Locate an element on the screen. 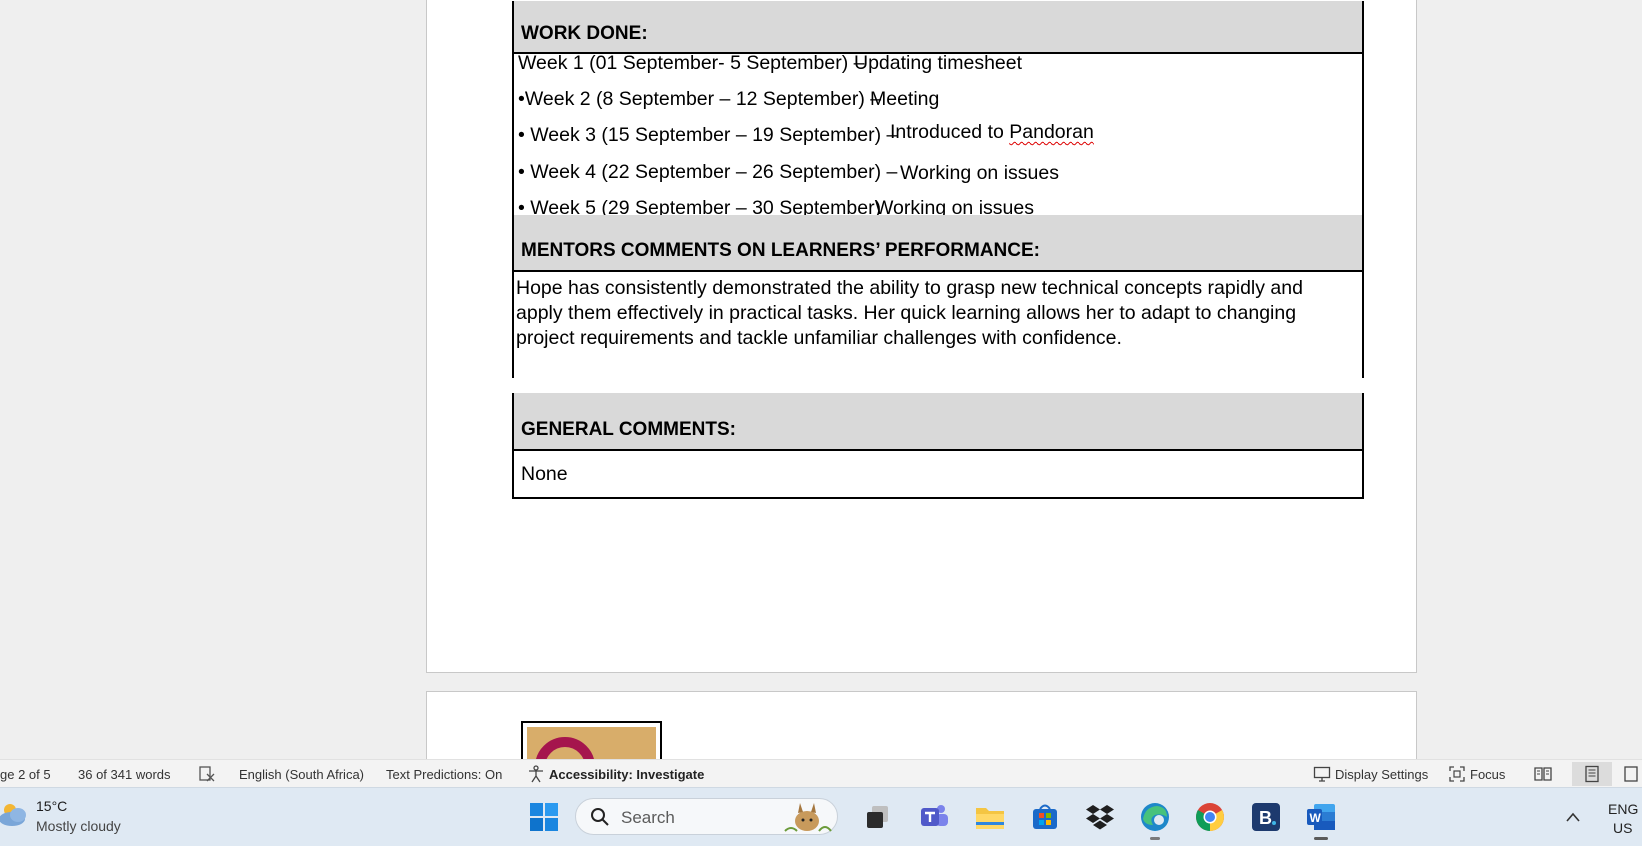 The image size is (1642, 846). taskbar-search-box: Search is located at coordinates (706, 816).